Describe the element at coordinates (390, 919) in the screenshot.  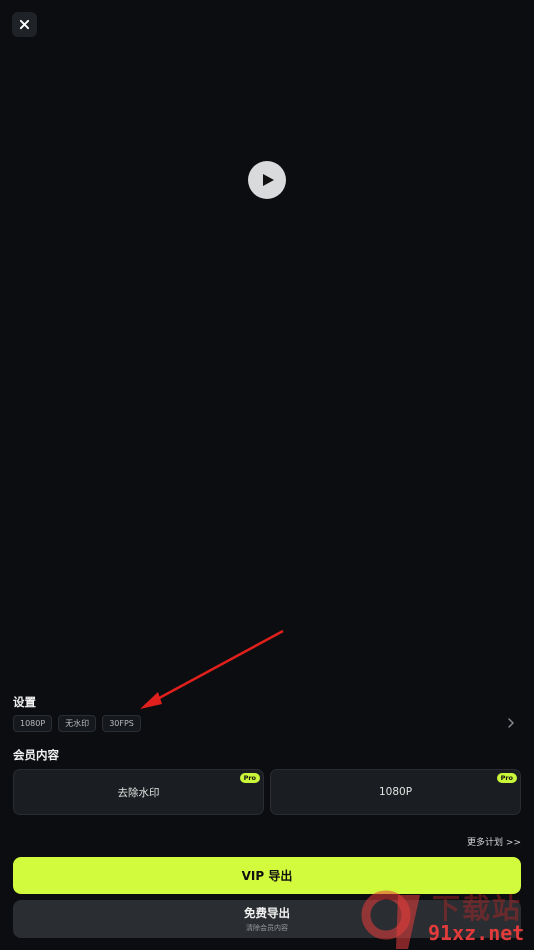
I see `watermark-logo-icon` at that location.